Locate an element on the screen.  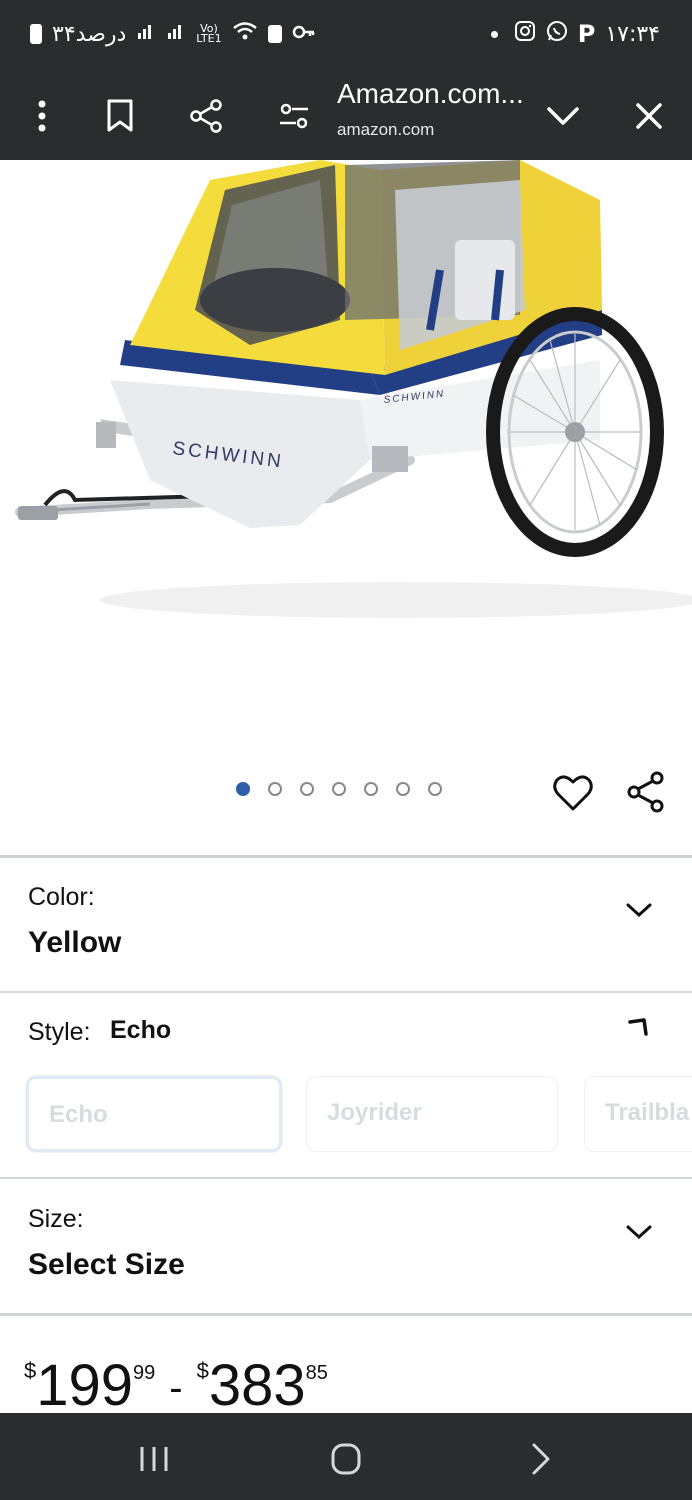
price-range: $19999- $38385 is located at coordinates (176, 1385).